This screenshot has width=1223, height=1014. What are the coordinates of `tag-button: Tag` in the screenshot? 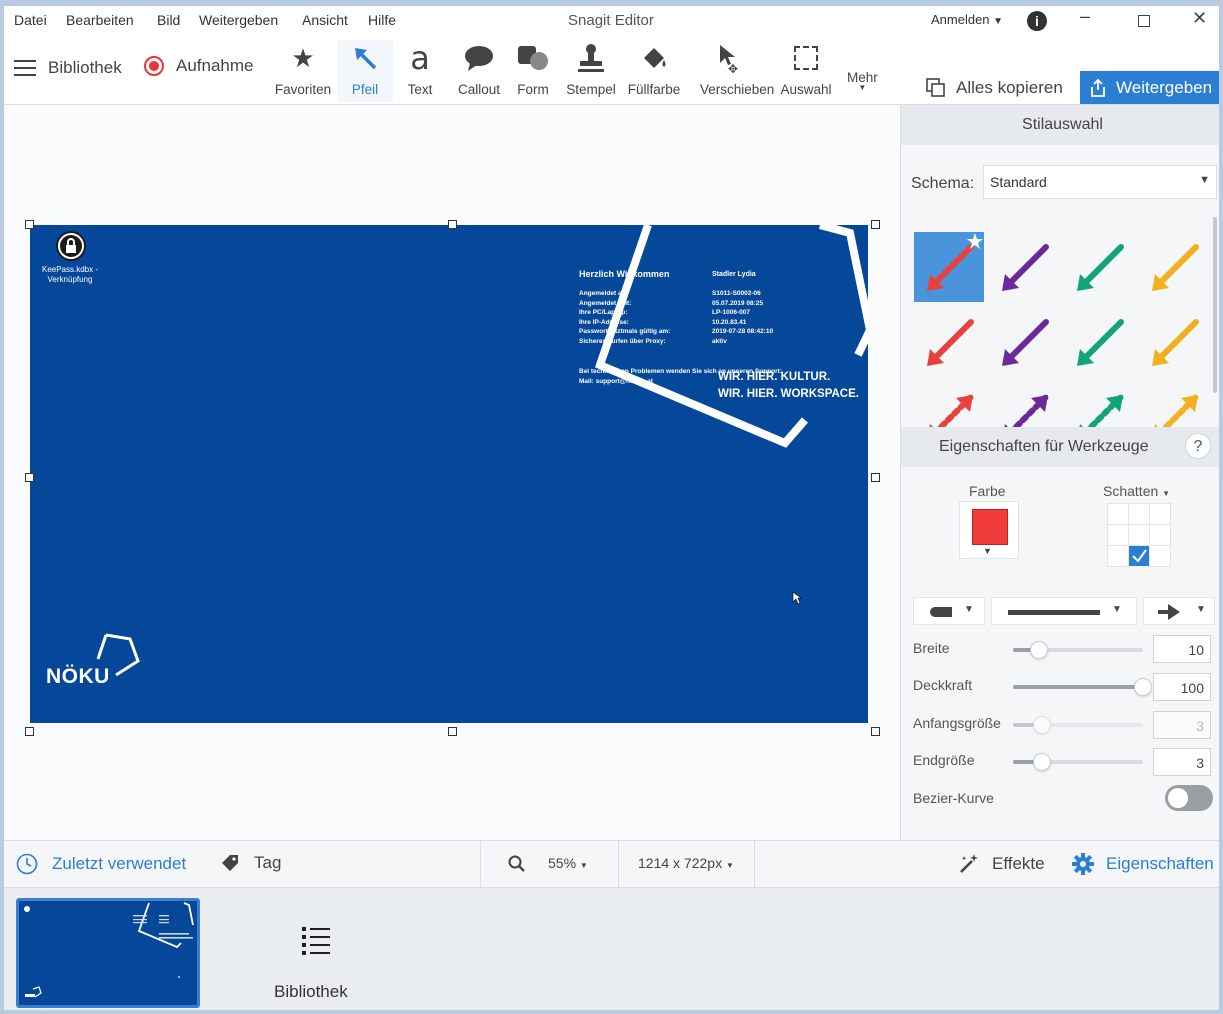 It's located at (250, 863).